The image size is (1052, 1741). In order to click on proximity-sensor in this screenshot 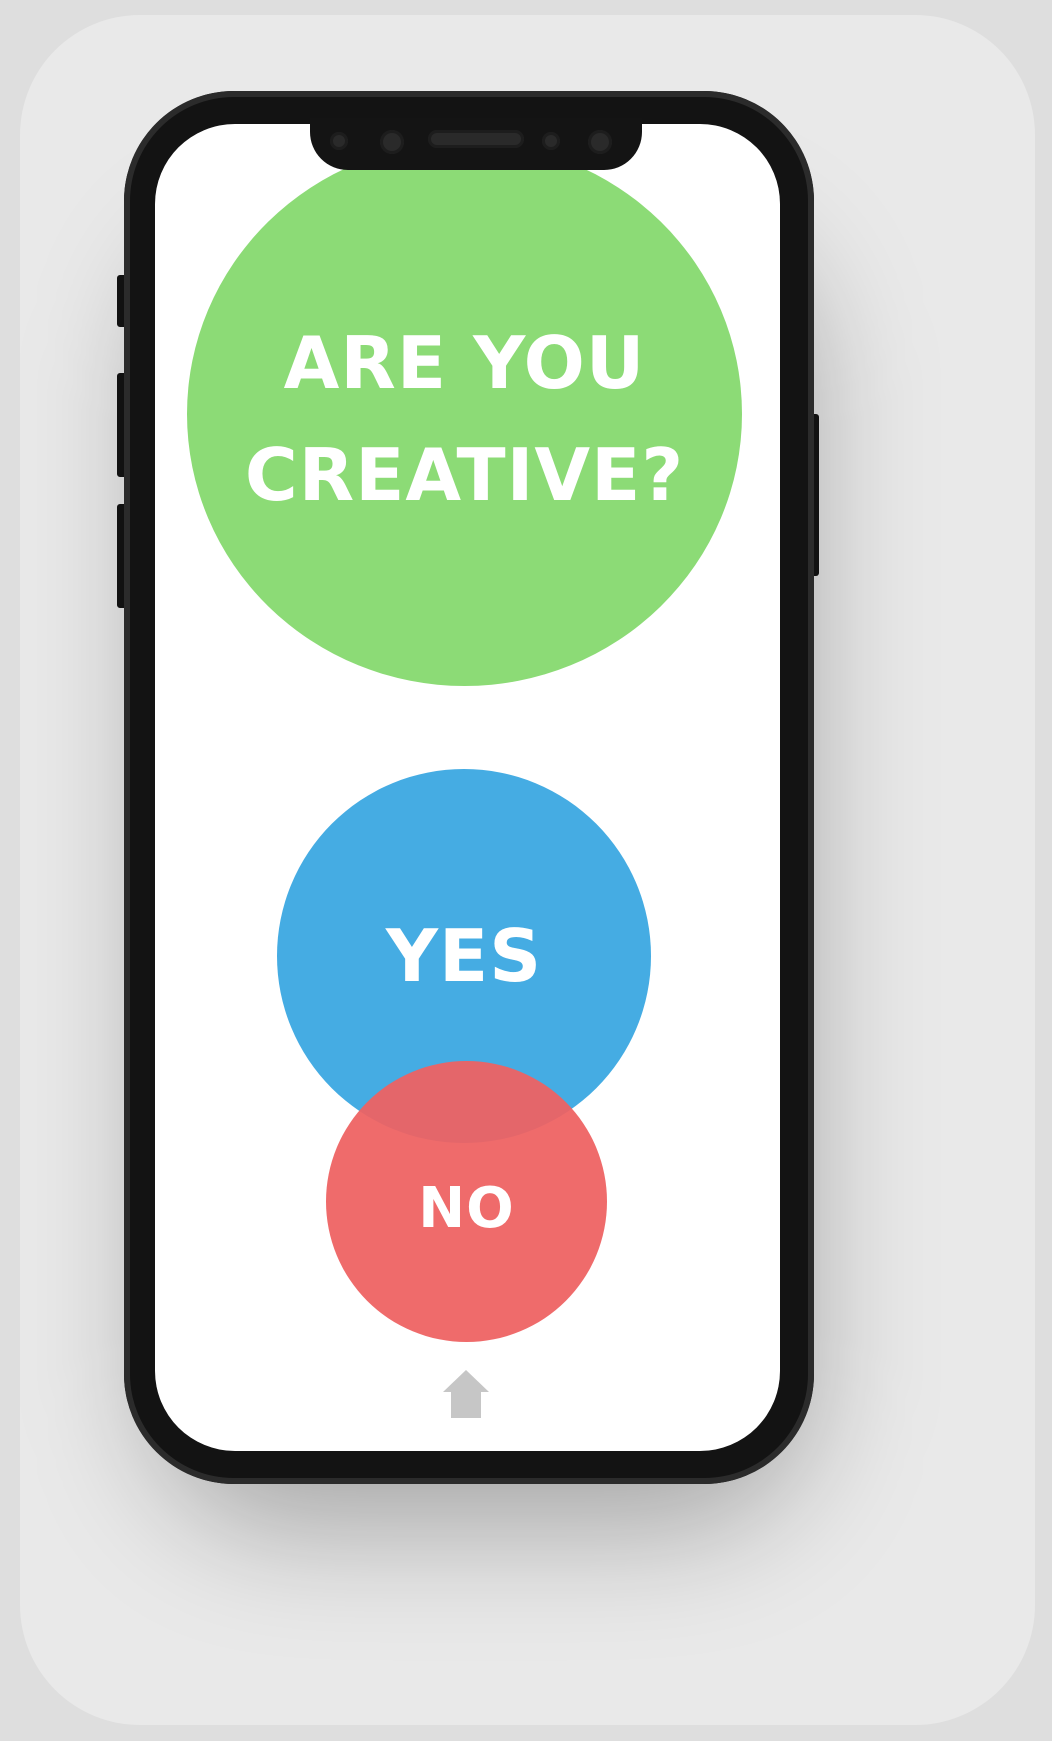, I will do `click(551, 141)`.